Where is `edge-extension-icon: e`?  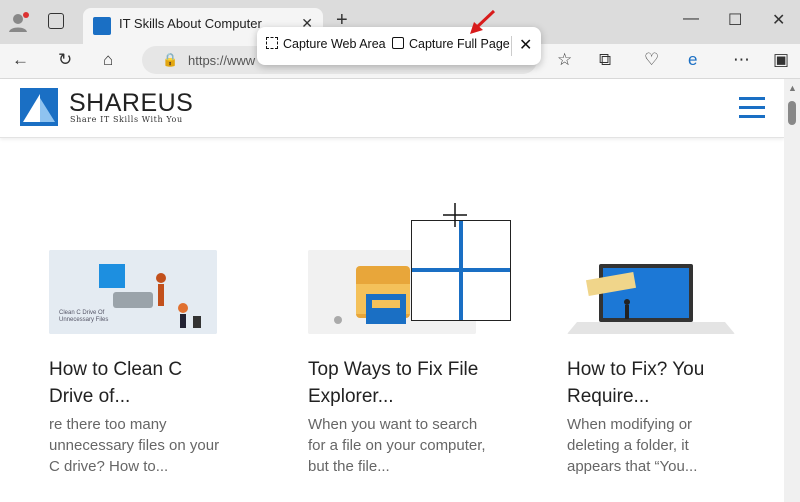 edge-extension-icon: e is located at coordinates (692, 60).